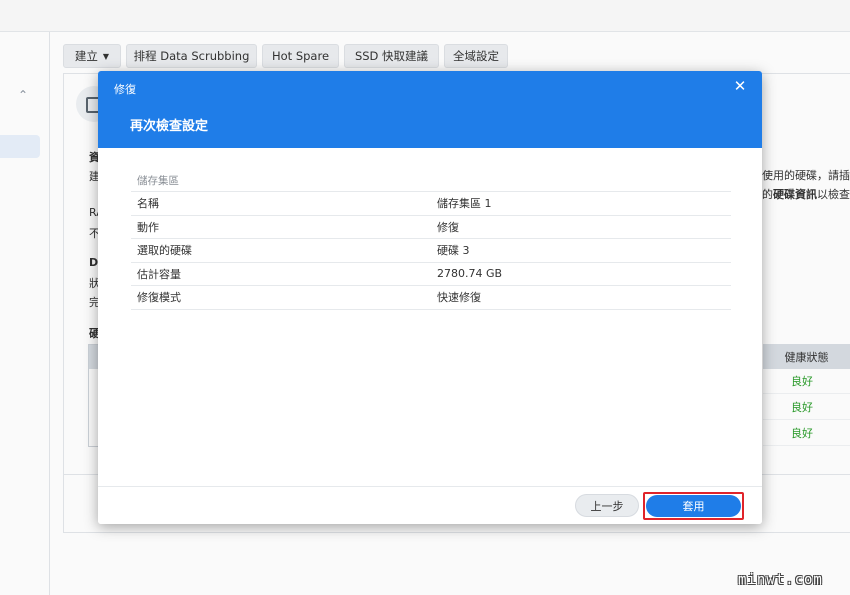  What do you see at coordinates (431, 227) in the screenshot?
I see `summary-row: 動作 修復` at bounding box center [431, 227].